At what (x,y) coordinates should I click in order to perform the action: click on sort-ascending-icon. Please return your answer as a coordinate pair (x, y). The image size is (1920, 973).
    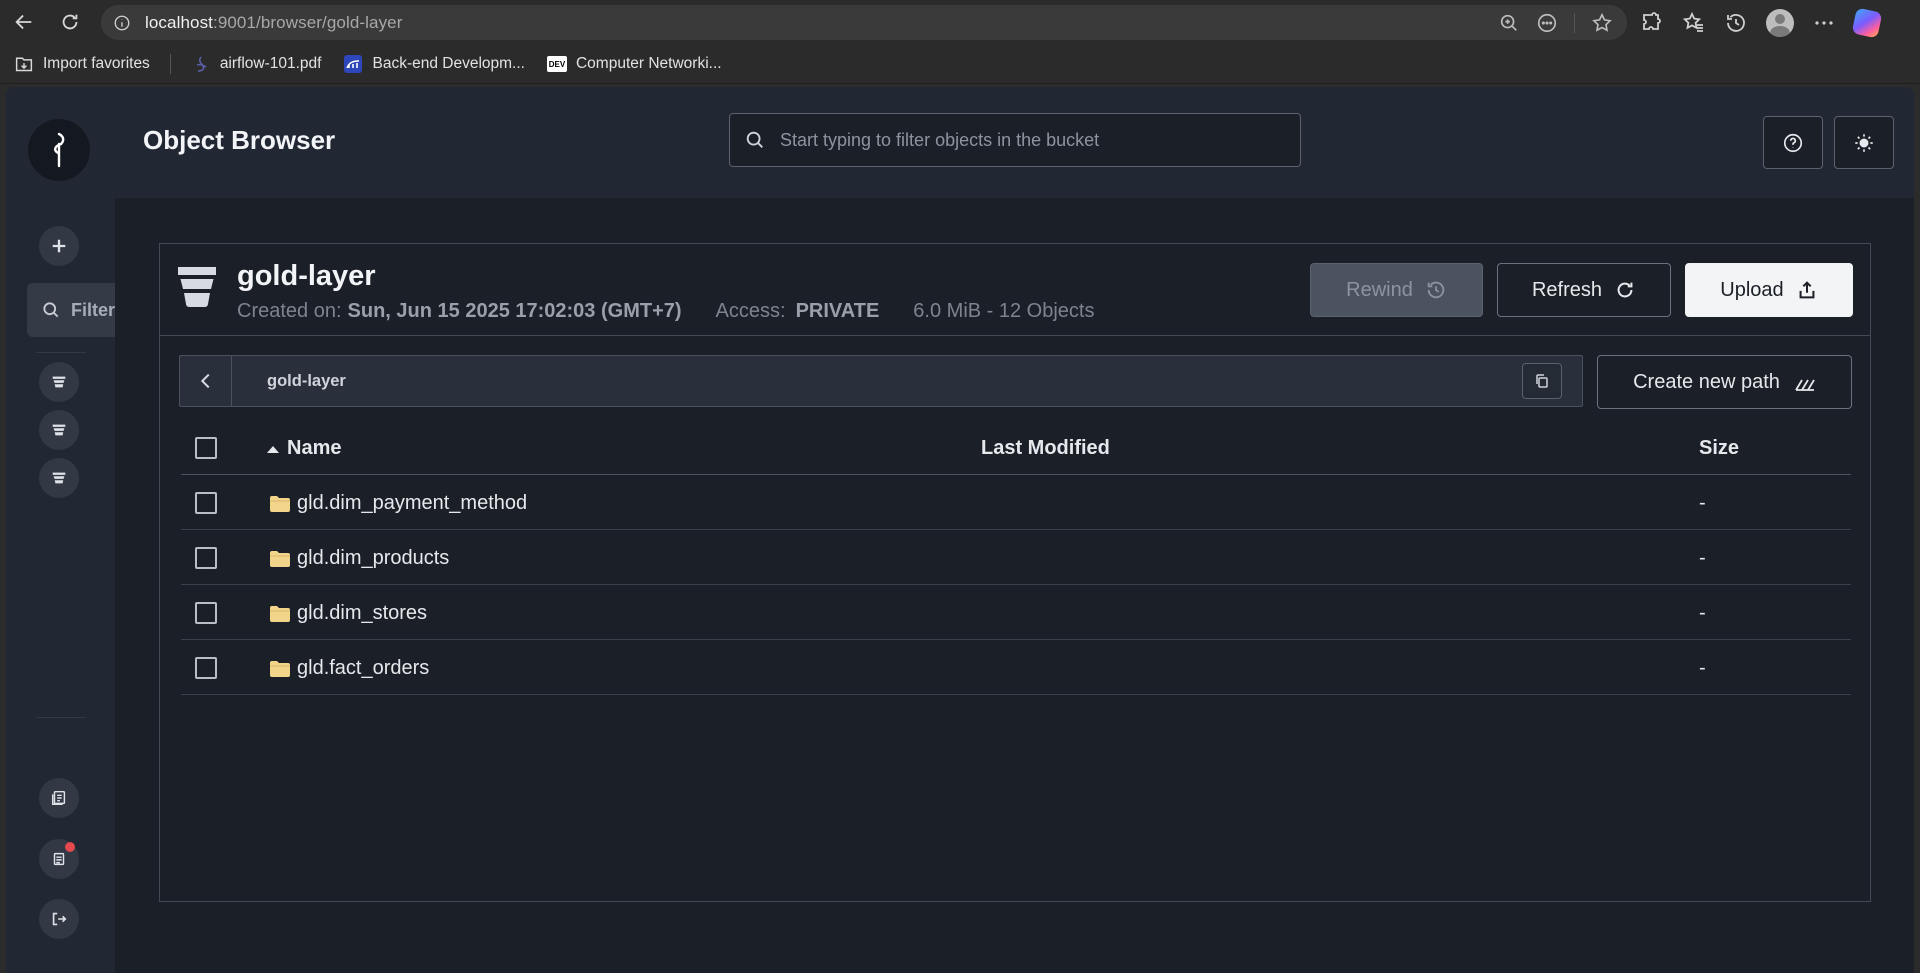
    Looking at the image, I should click on (273, 449).